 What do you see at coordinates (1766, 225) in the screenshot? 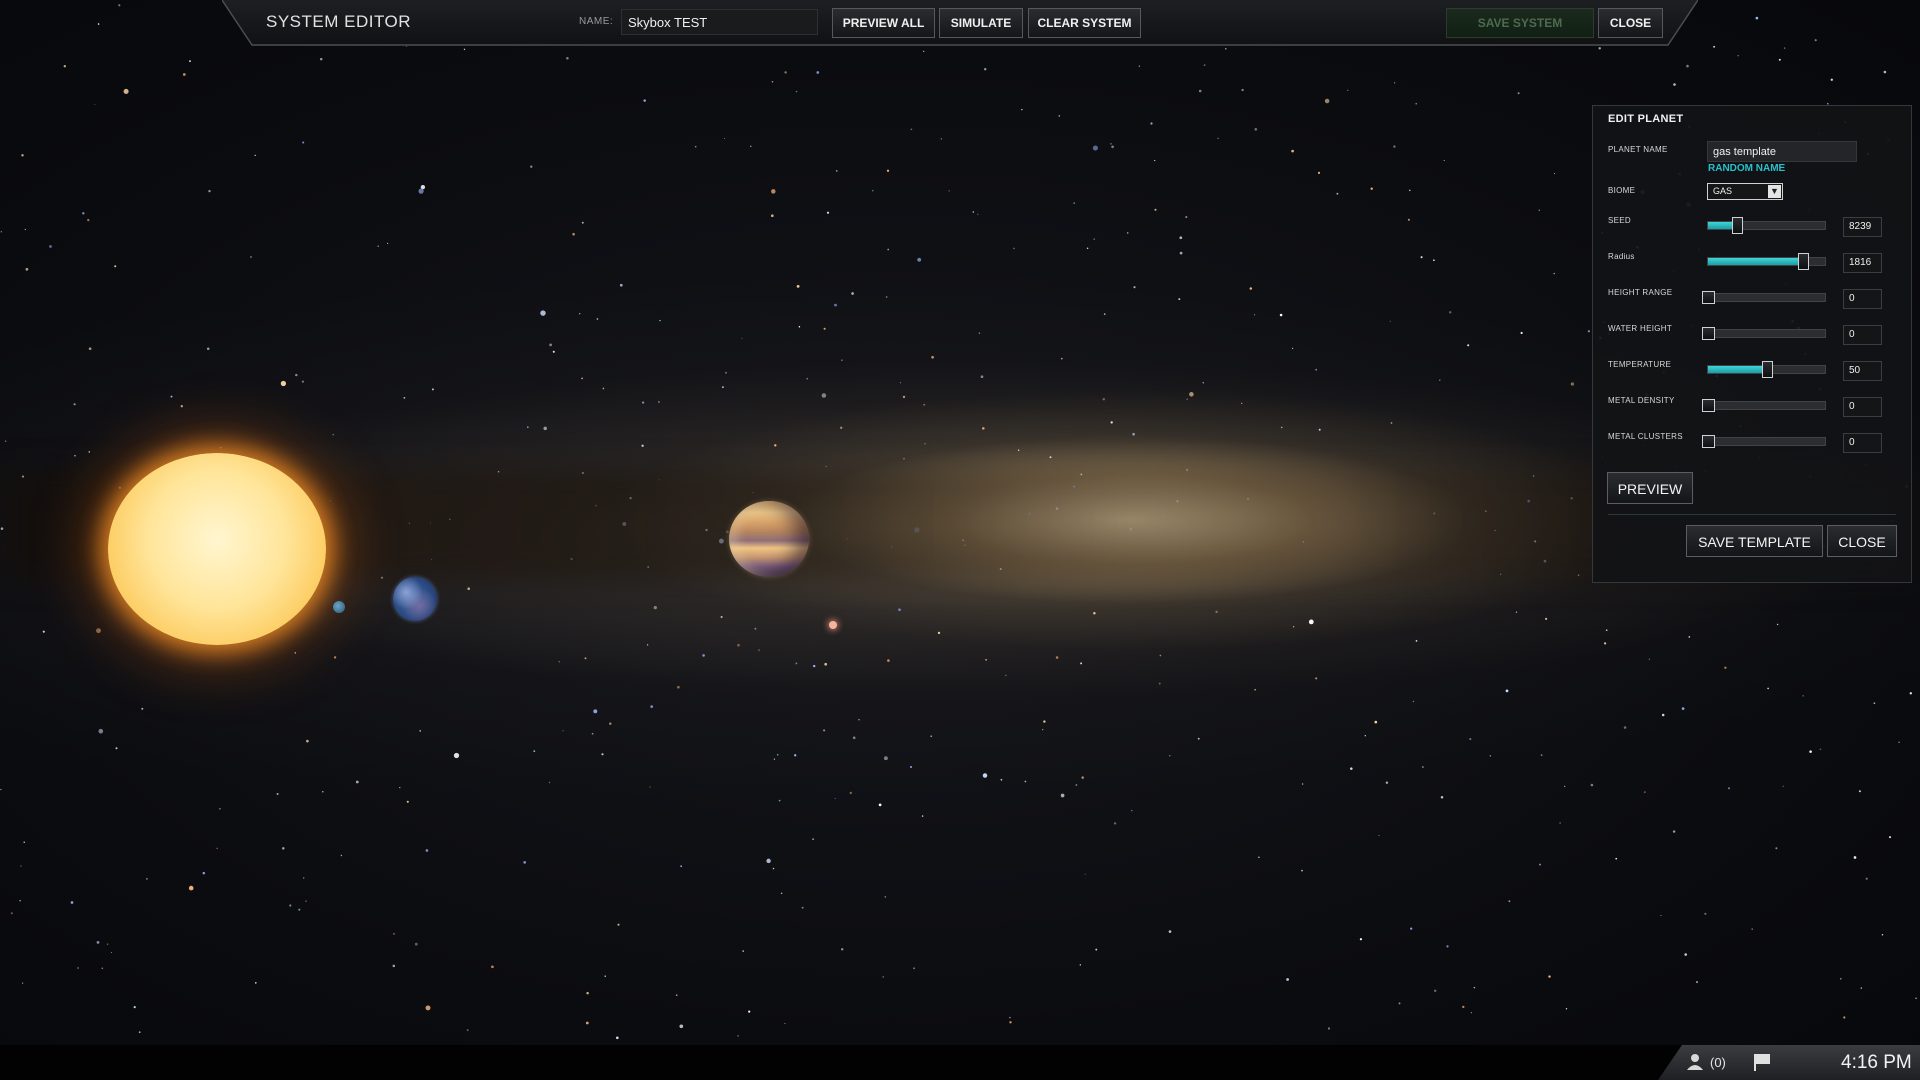
I see `seed-slider` at bounding box center [1766, 225].